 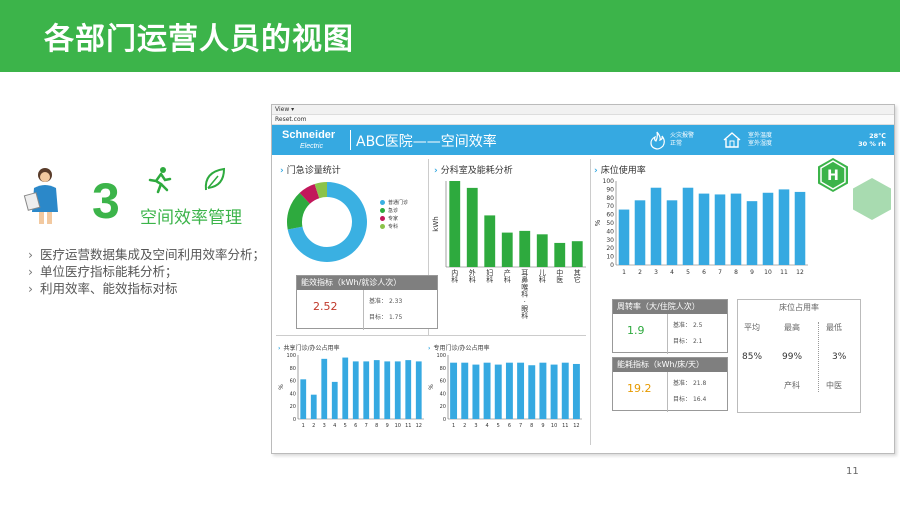 I want to click on bed-usage-bar-chart: 0102030405060708090100%1 2 3 4 5 6 7 8 9 10 11 12, so click(x=701, y=227).